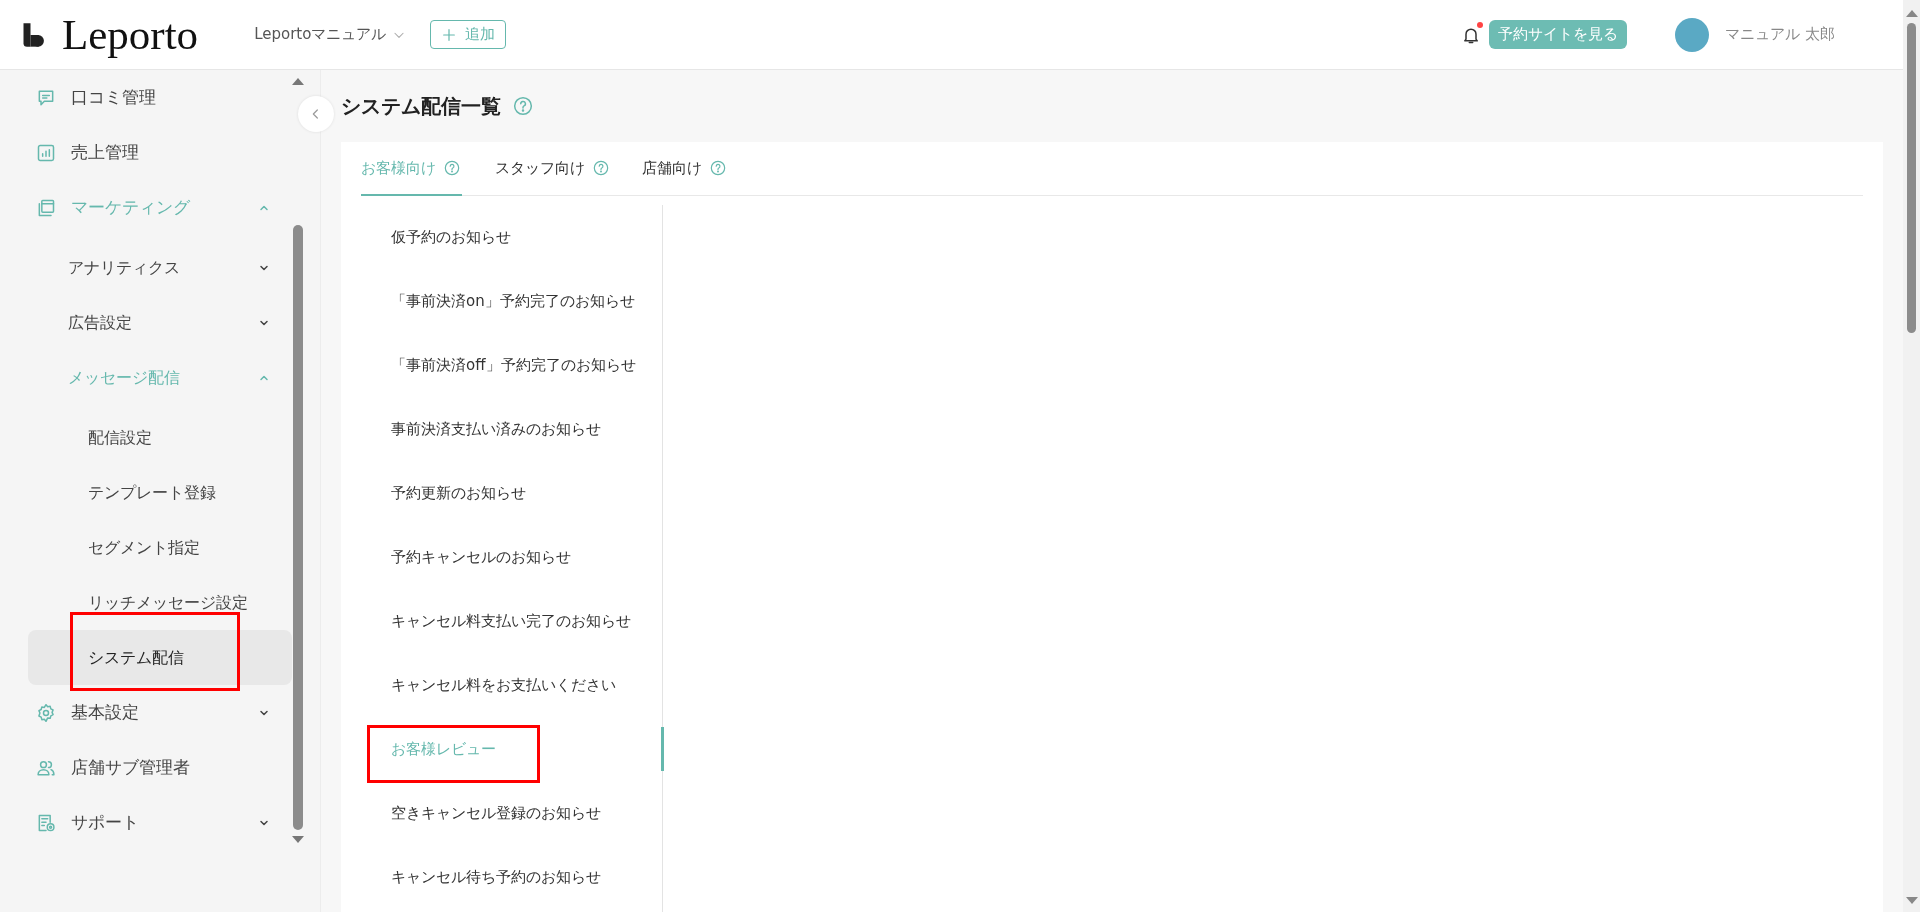 The height and width of the screenshot is (912, 1920). I want to click on plus-icon, so click(449, 34).